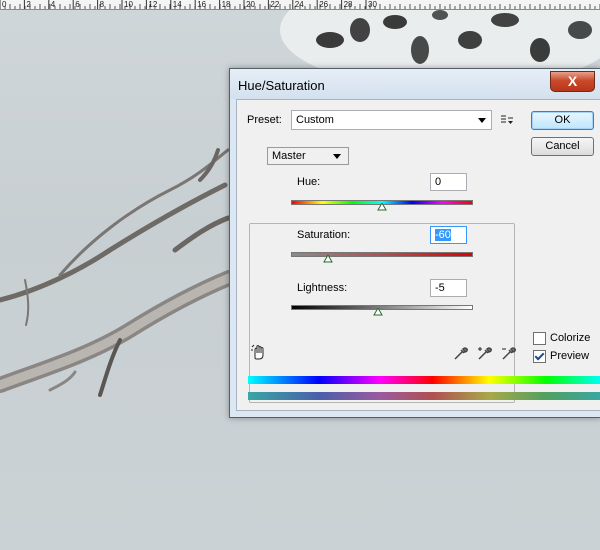  What do you see at coordinates (424, 396) in the screenshot?
I see `output-spectrum-bar` at bounding box center [424, 396].